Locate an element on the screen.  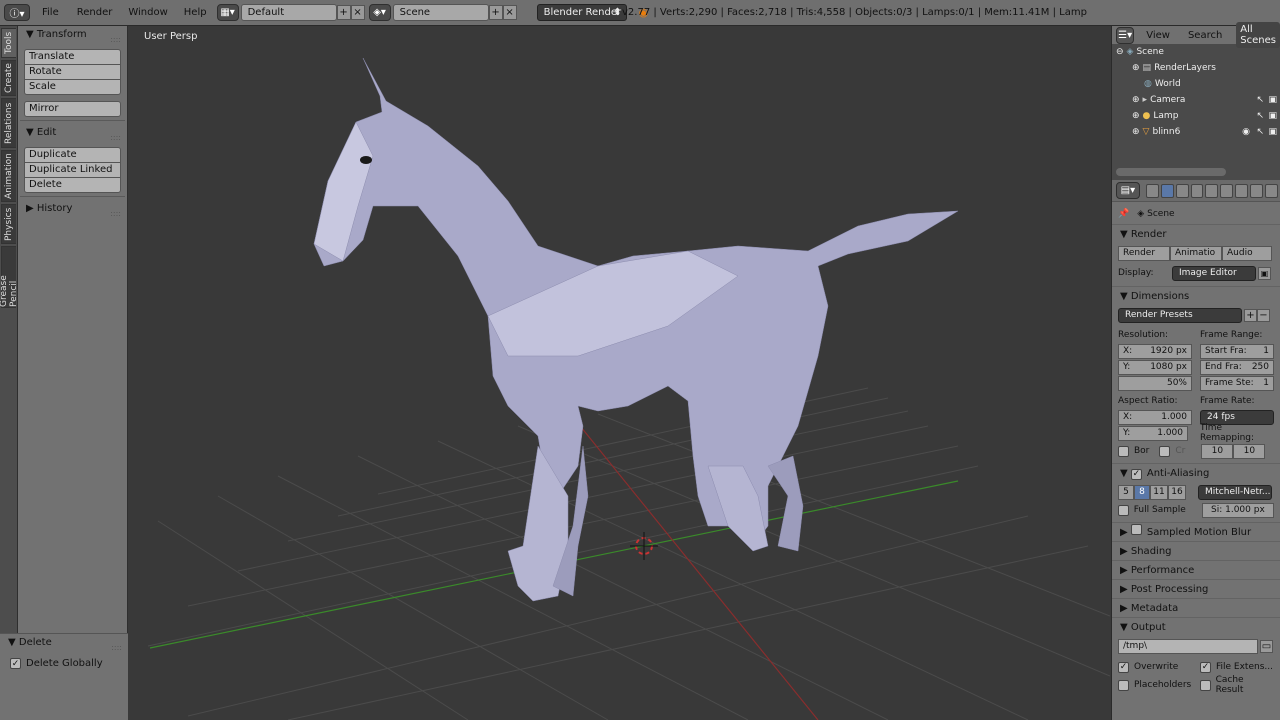
dimensions-panel-header: ▼ Dimensions is located at coordinates (1196, 295).